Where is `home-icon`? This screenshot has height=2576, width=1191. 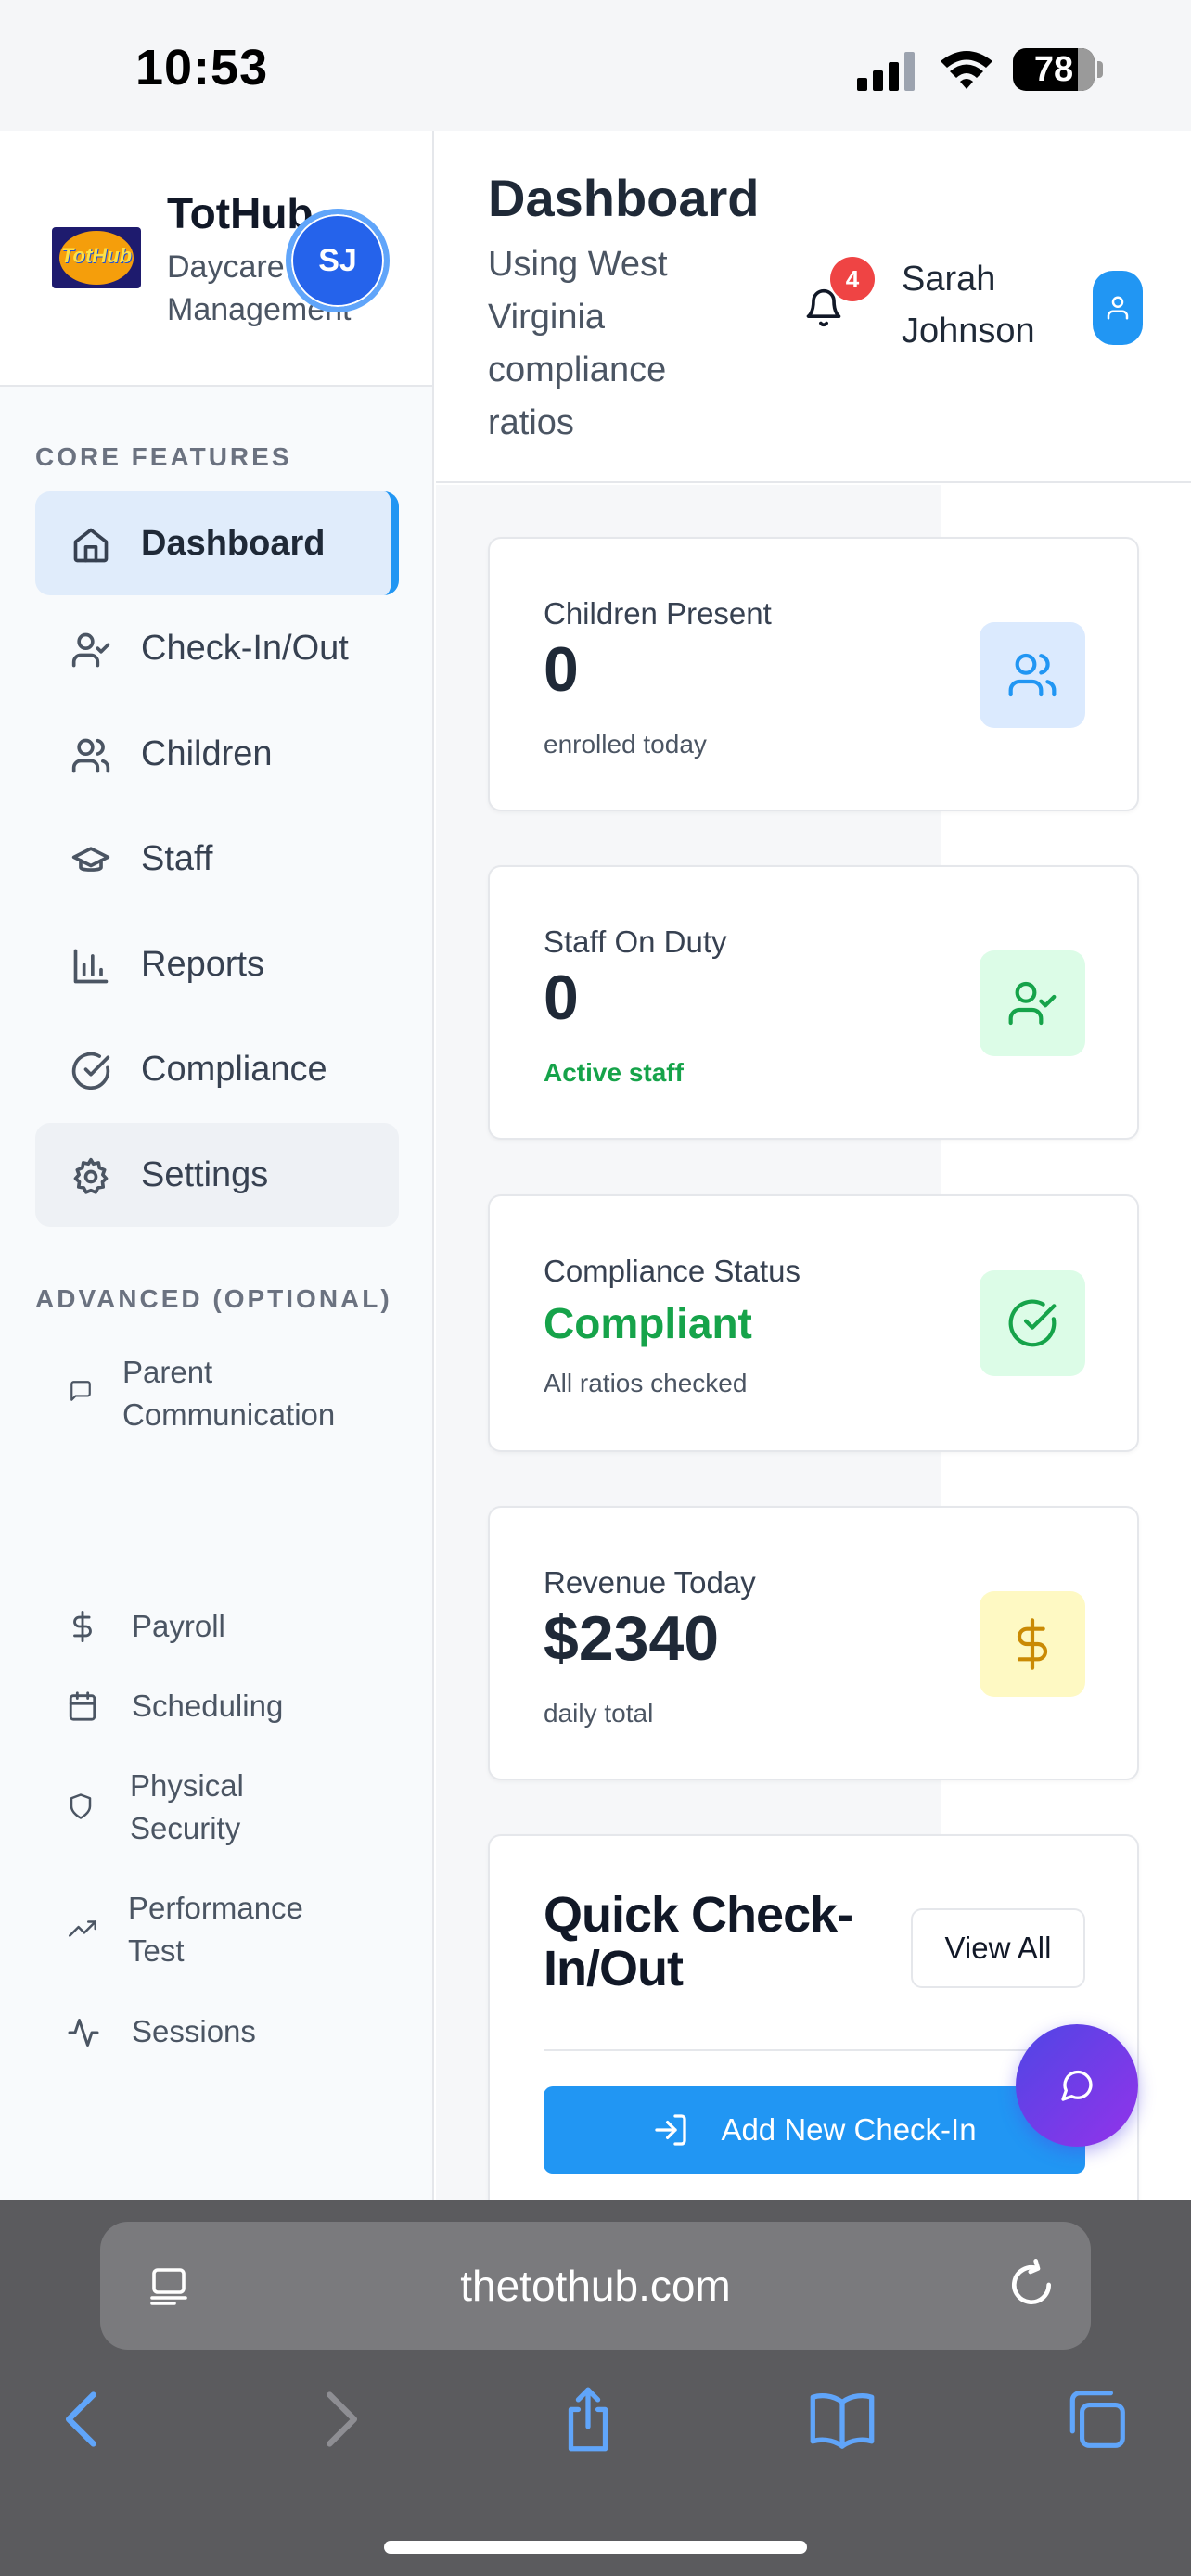
home-icon is located at coordinates (91, 545).